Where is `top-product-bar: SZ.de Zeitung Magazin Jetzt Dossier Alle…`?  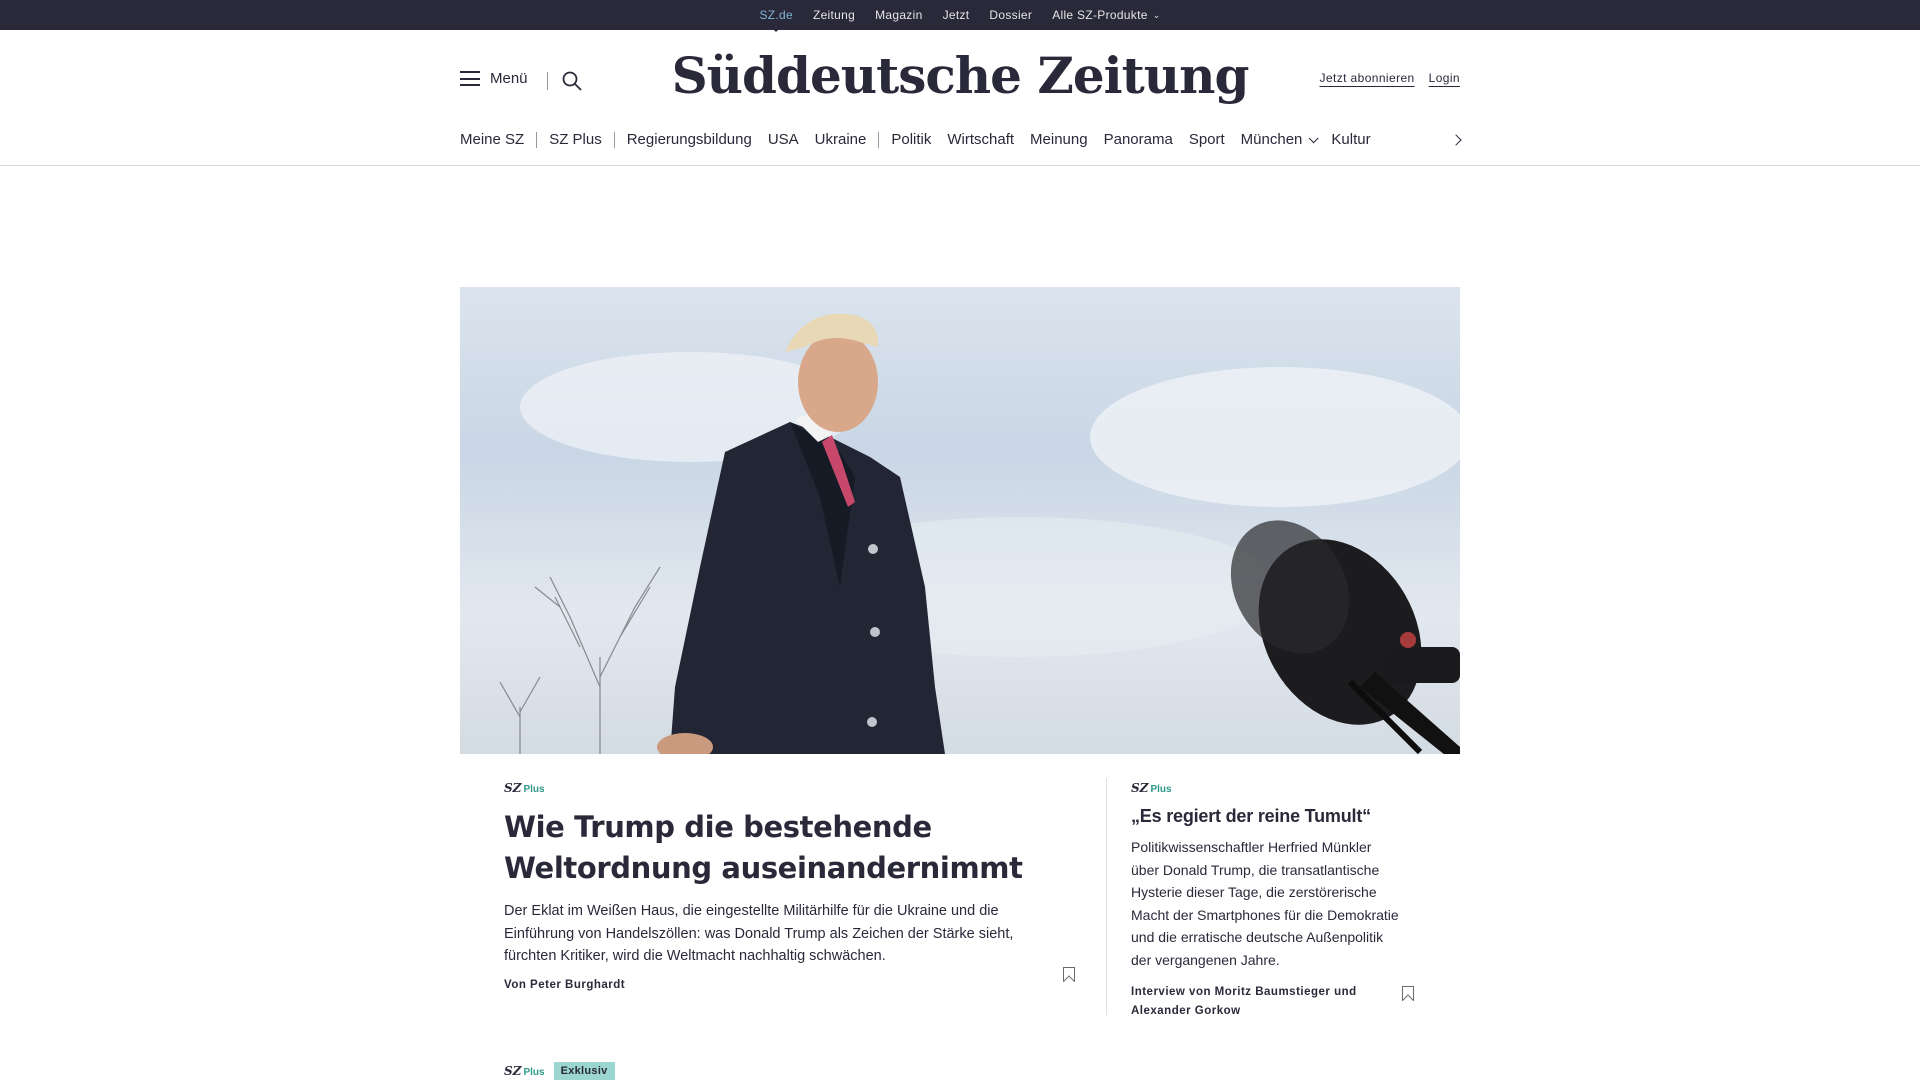 top-product-bar: SZ.de Zeitung Magazin Jetzt Dossier Alle… is located at coordinates (960, 15).